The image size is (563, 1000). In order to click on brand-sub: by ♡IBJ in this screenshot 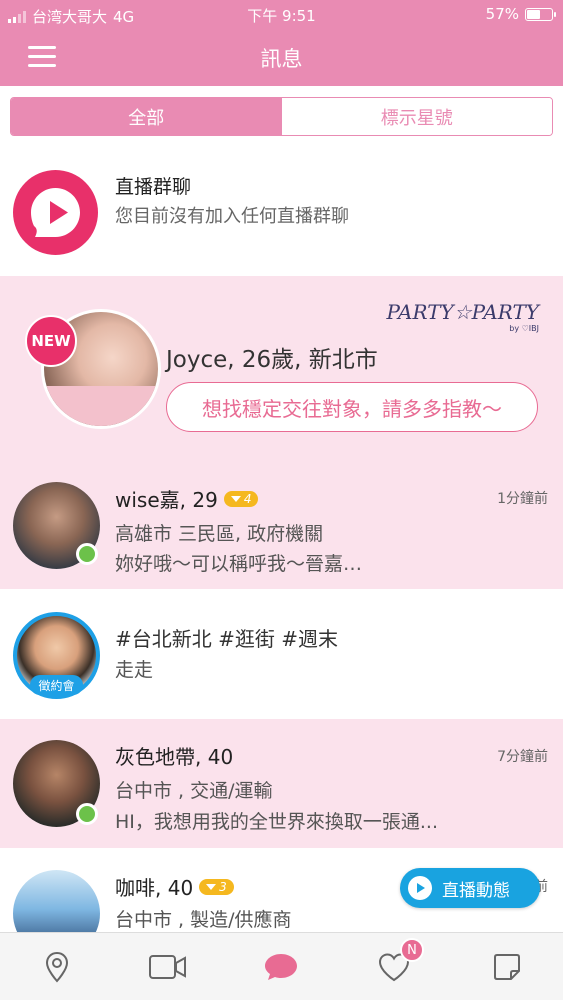, I will do `click(524, 328)`.